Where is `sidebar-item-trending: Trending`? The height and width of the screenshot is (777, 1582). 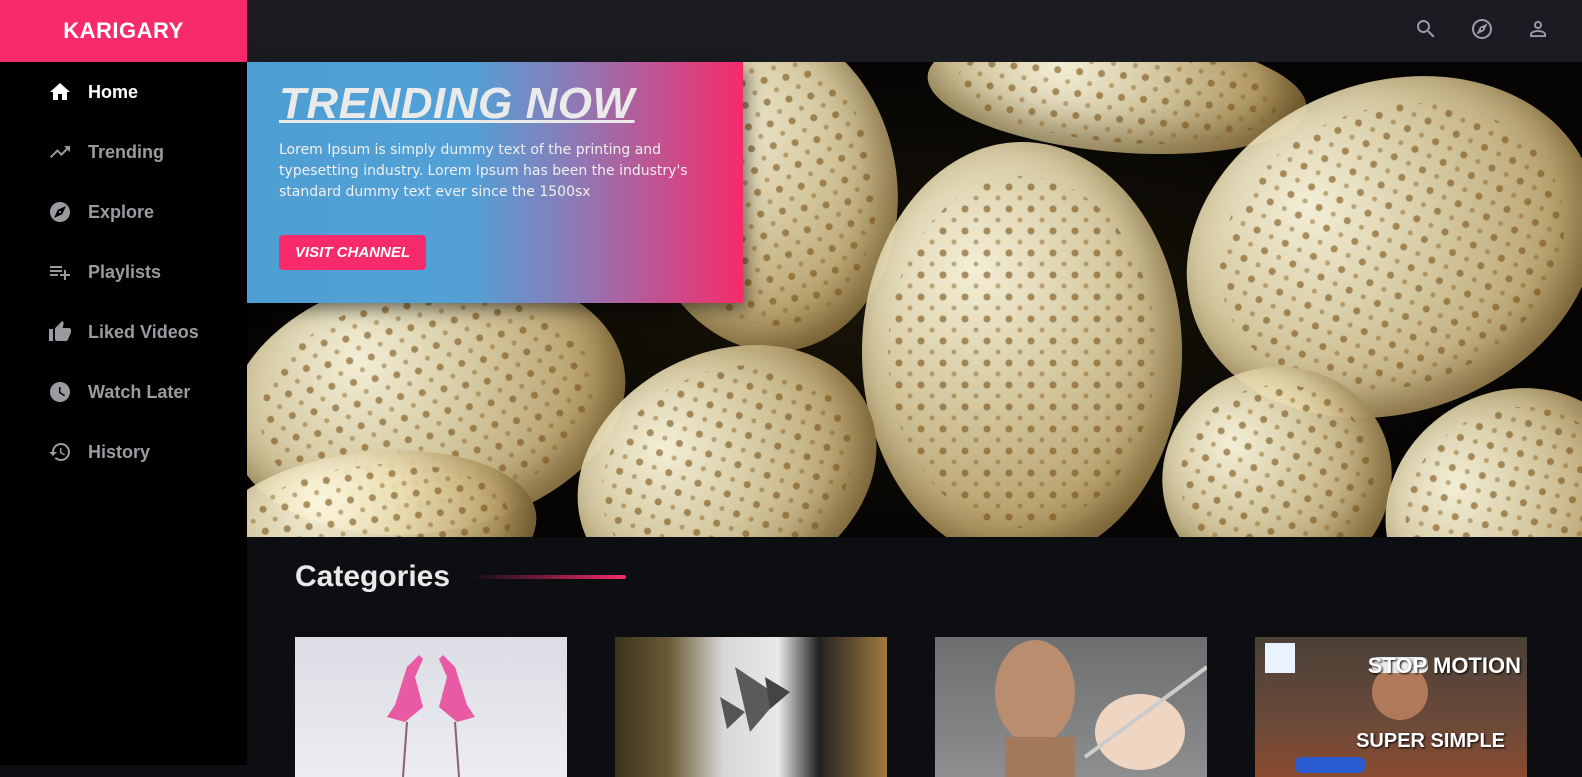
sidebar-item-trending: Trending is located at coordinates (123, 152).